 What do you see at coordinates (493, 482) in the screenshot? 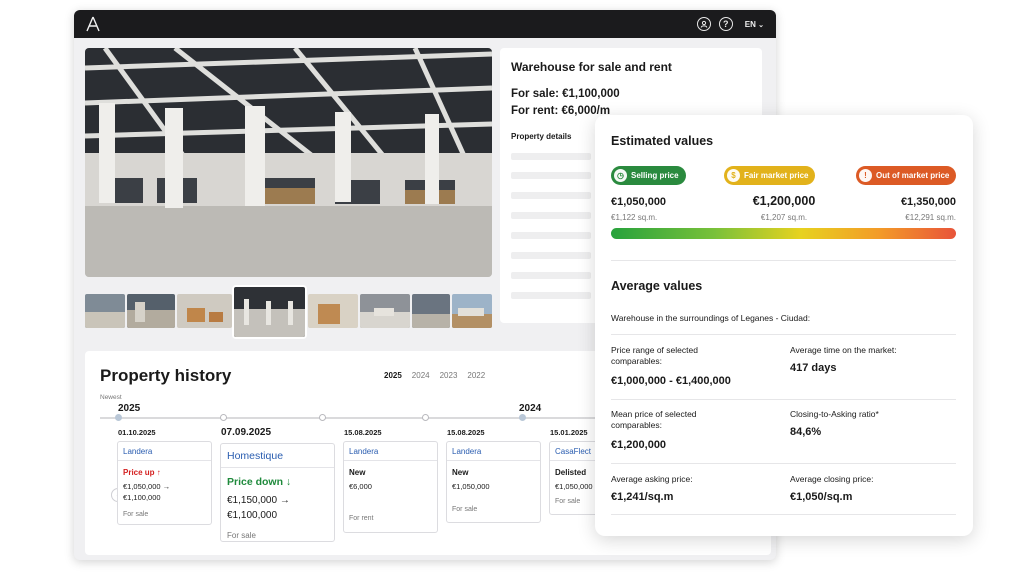
I see `history-event-card: Landera New €1,050,000 For sale` at bounding box center [493, 482].